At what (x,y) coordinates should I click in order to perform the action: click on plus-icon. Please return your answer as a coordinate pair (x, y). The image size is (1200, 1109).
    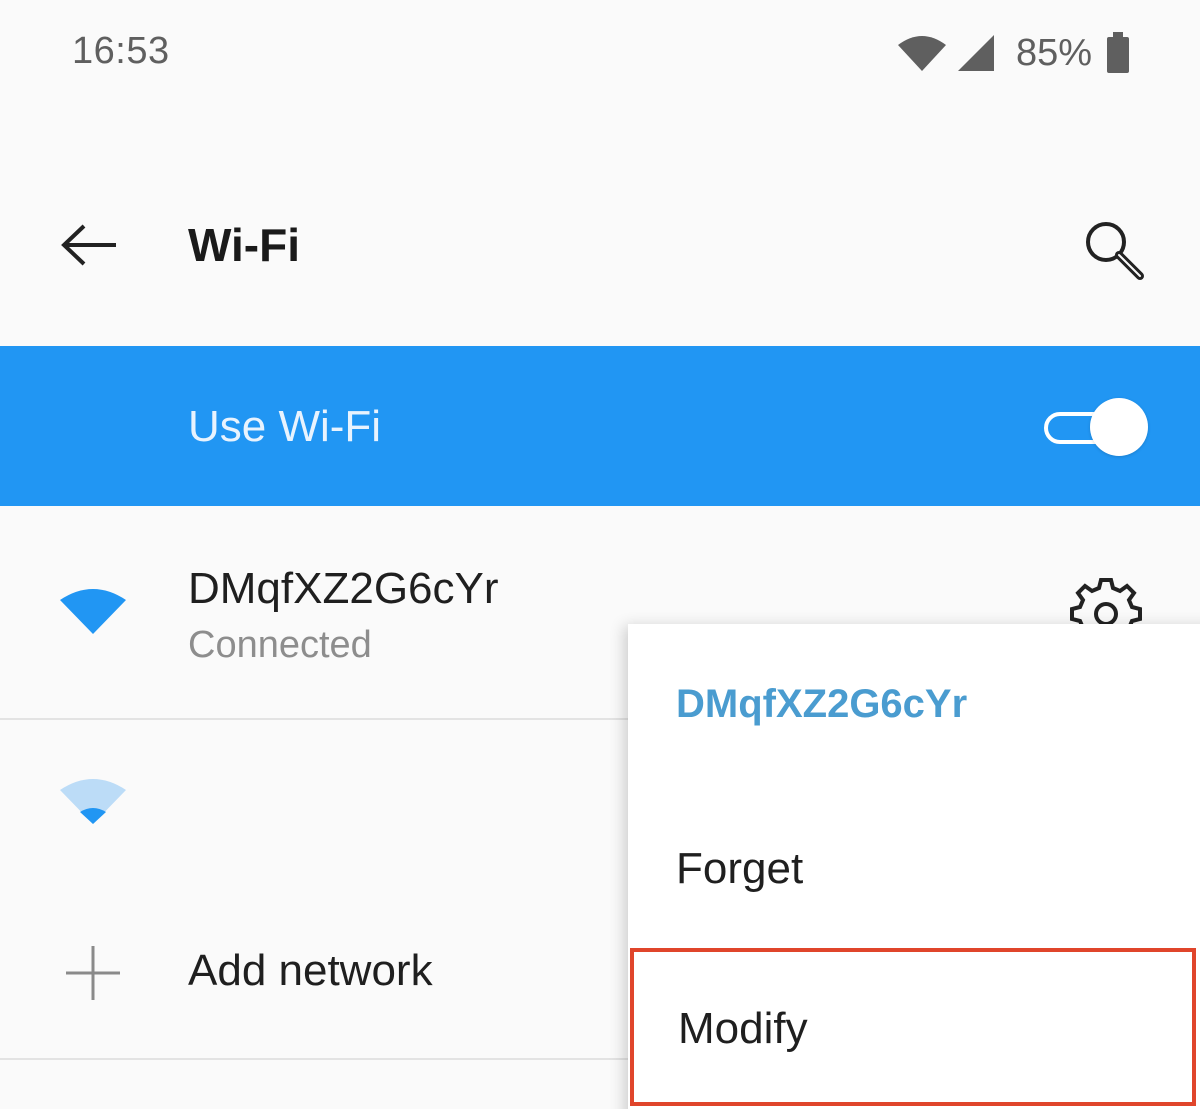
    Looking at the image, I should click on (93, 973).